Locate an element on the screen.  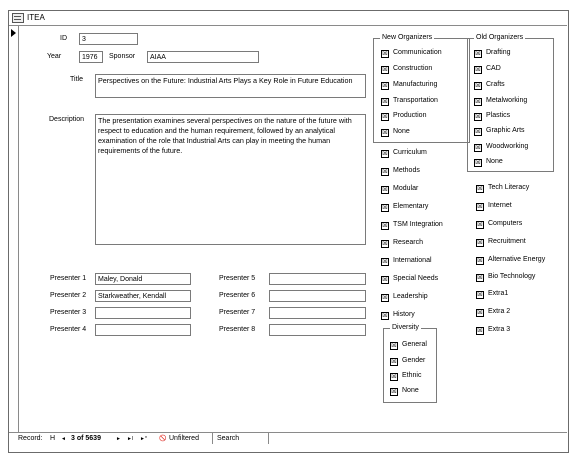
diversity-ethnic-checkbox: ☒ Ethnic is located at coordinates (405, 376).